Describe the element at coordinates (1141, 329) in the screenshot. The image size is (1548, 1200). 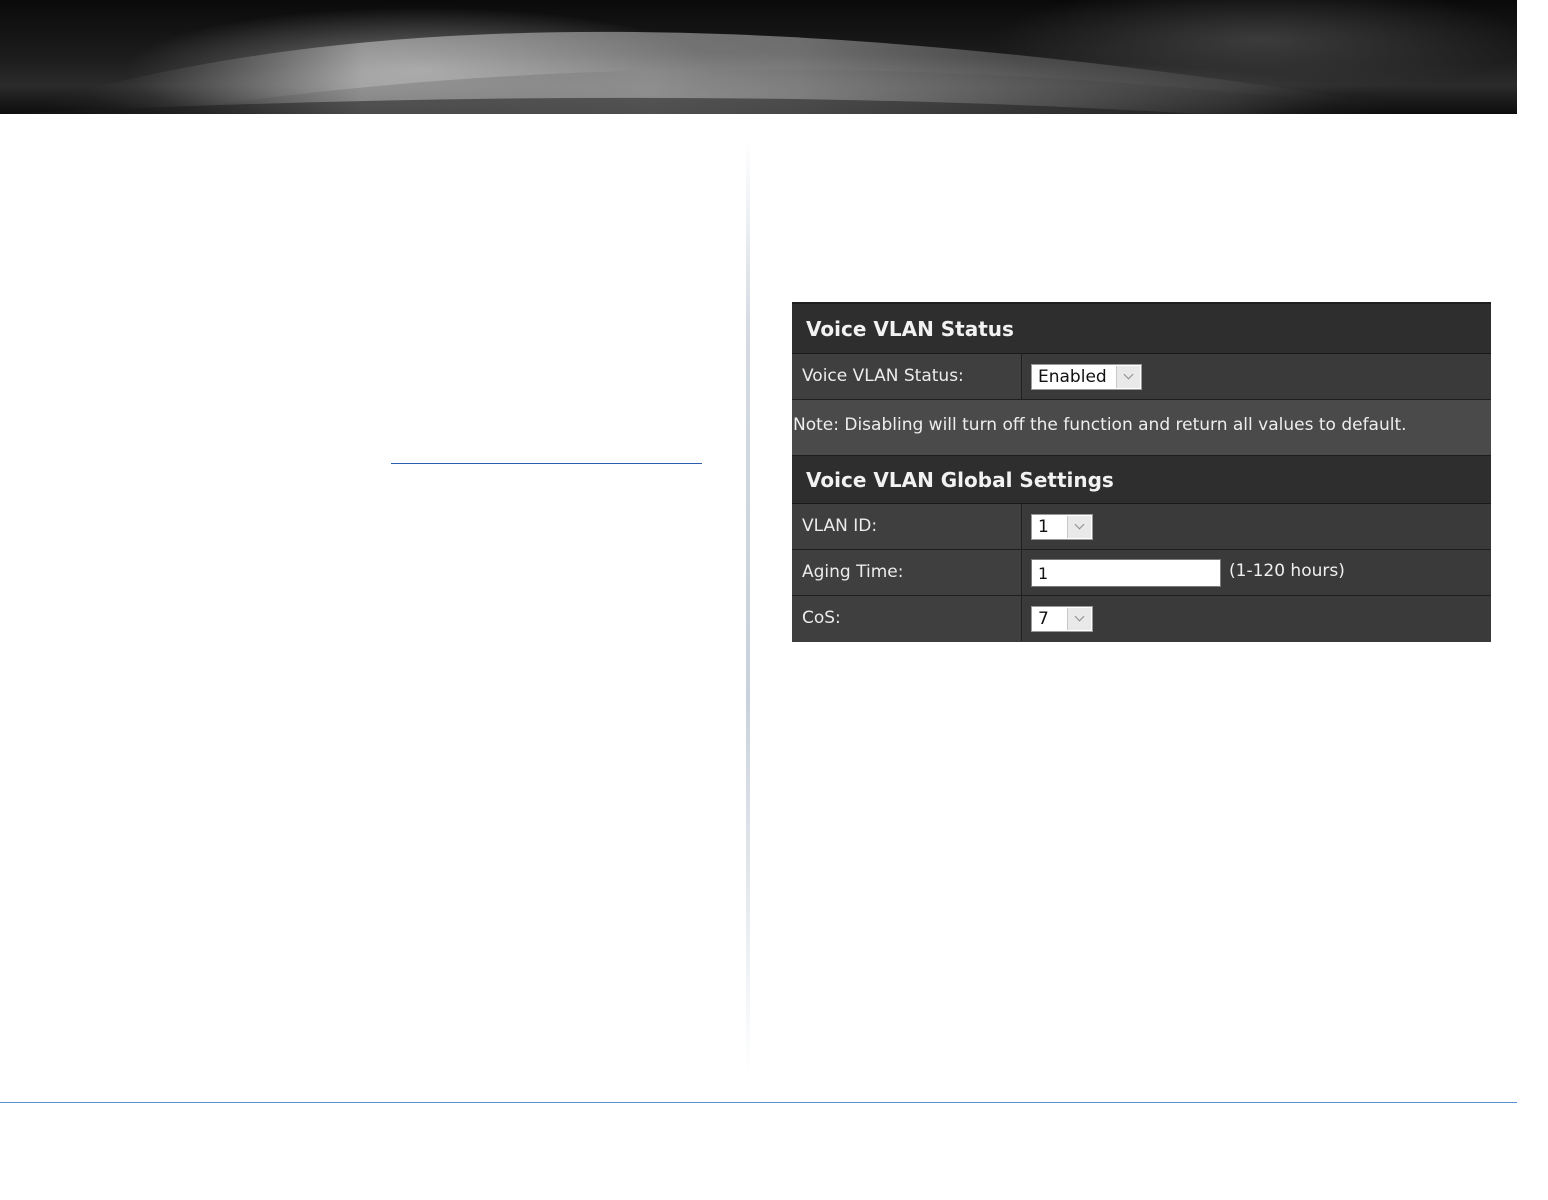
I see `voice-vlan-status-heading: Voice VLAN Status` at that location.